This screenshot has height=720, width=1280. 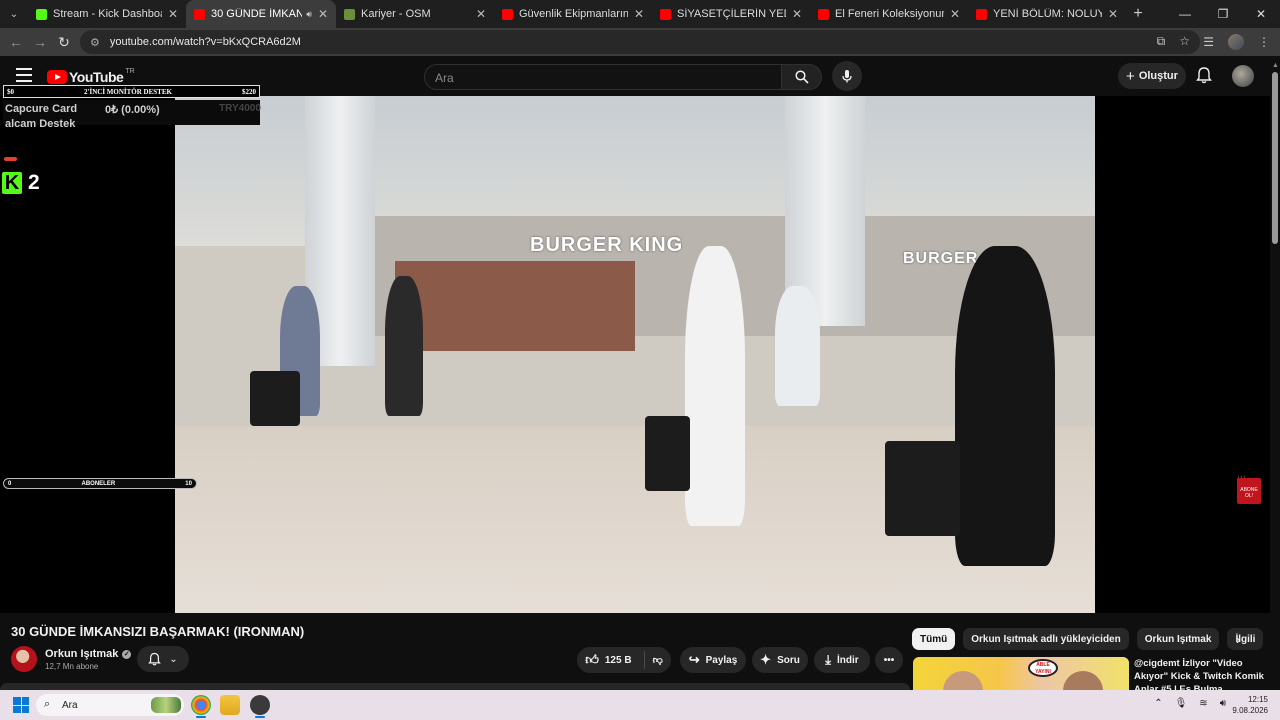 What do you see at coordinates (47, 704) in the screenshot?
I see `search-icon: ⌕` at bounding box center [47, 704].